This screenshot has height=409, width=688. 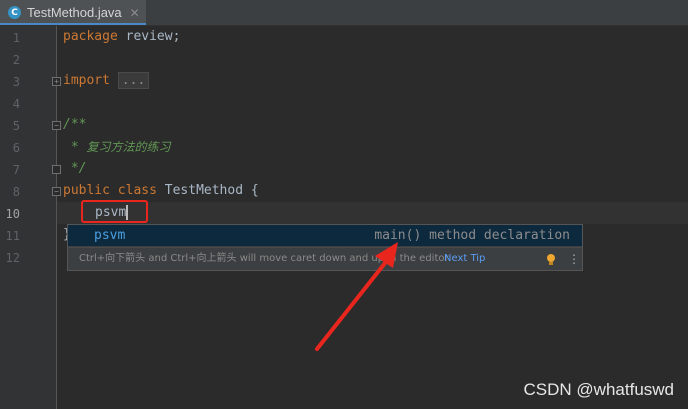 I want to click on watermark: CSDN @whatfuswd, so click(x=598, y=389).